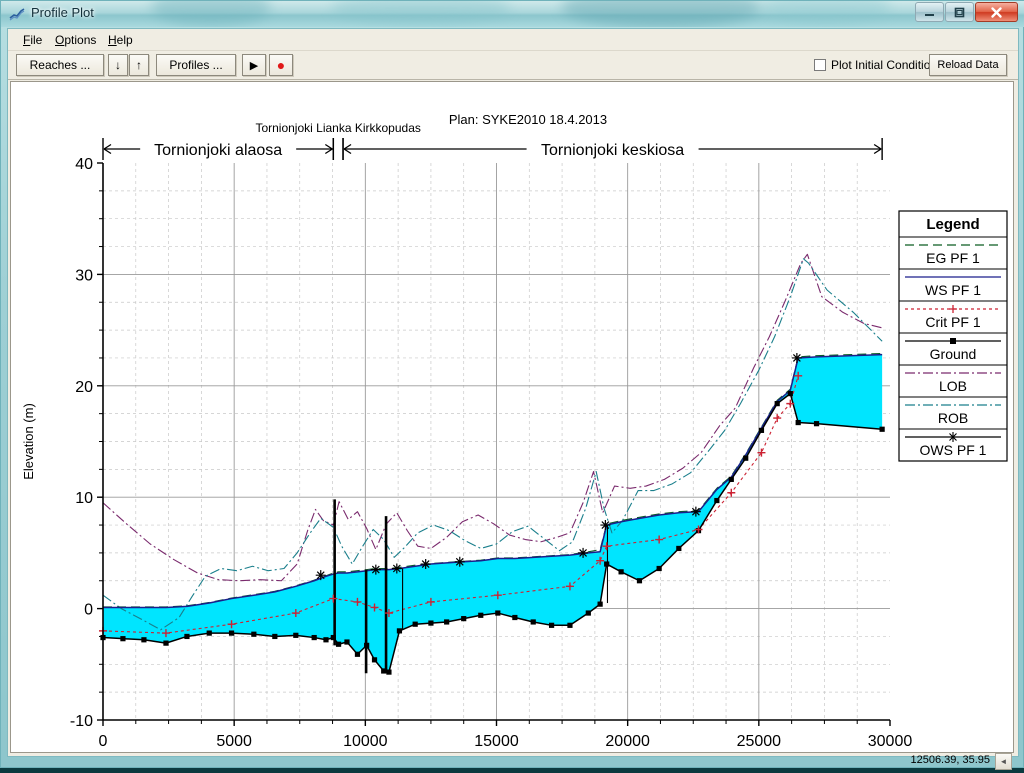 This screenshot has width=1024, height=773. I want to click on window-title: Profile Plot, so click(62, 12).